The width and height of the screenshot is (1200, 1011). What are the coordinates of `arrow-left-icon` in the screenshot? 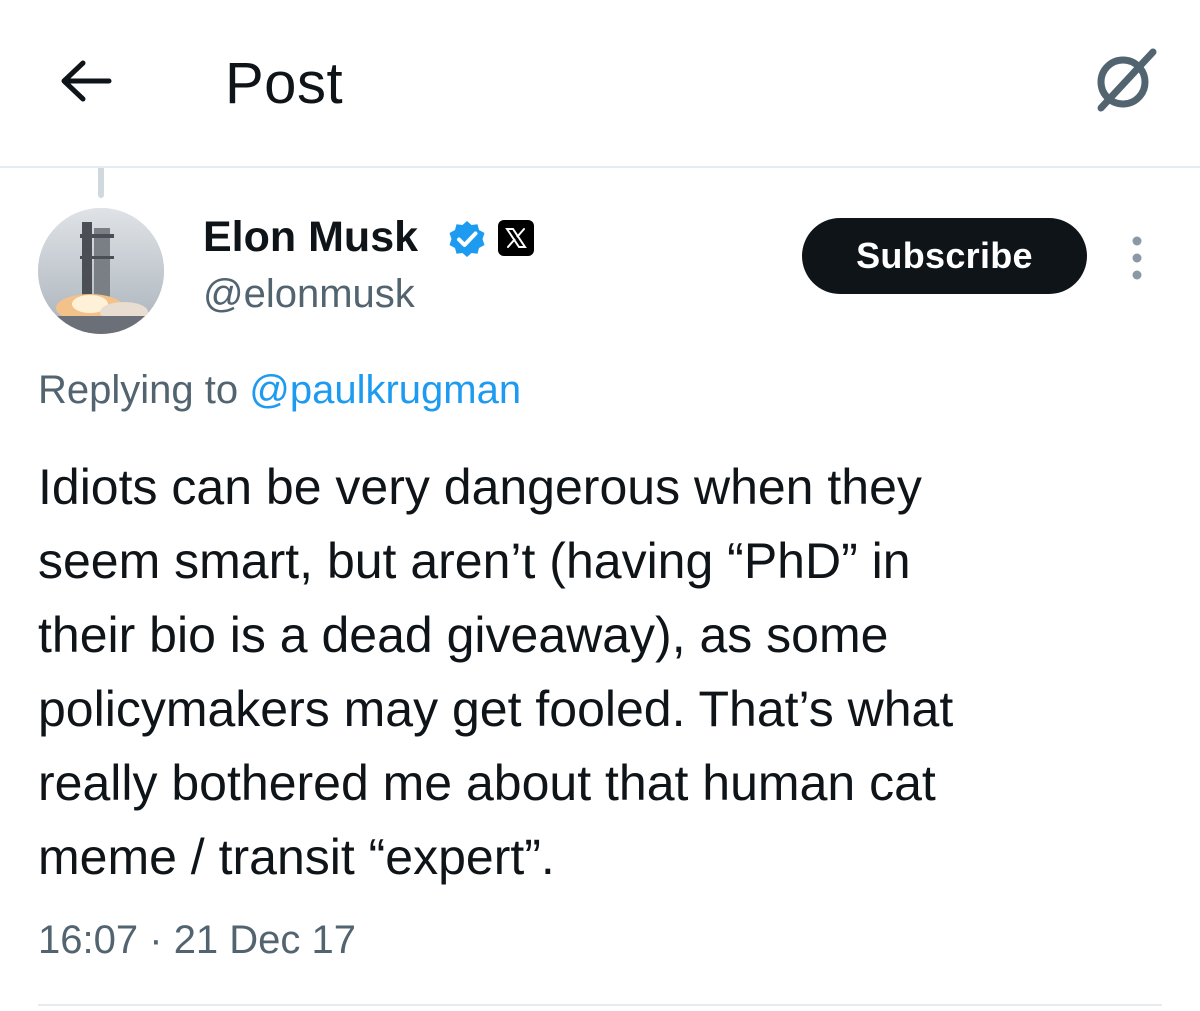 It's located at (86, 81).